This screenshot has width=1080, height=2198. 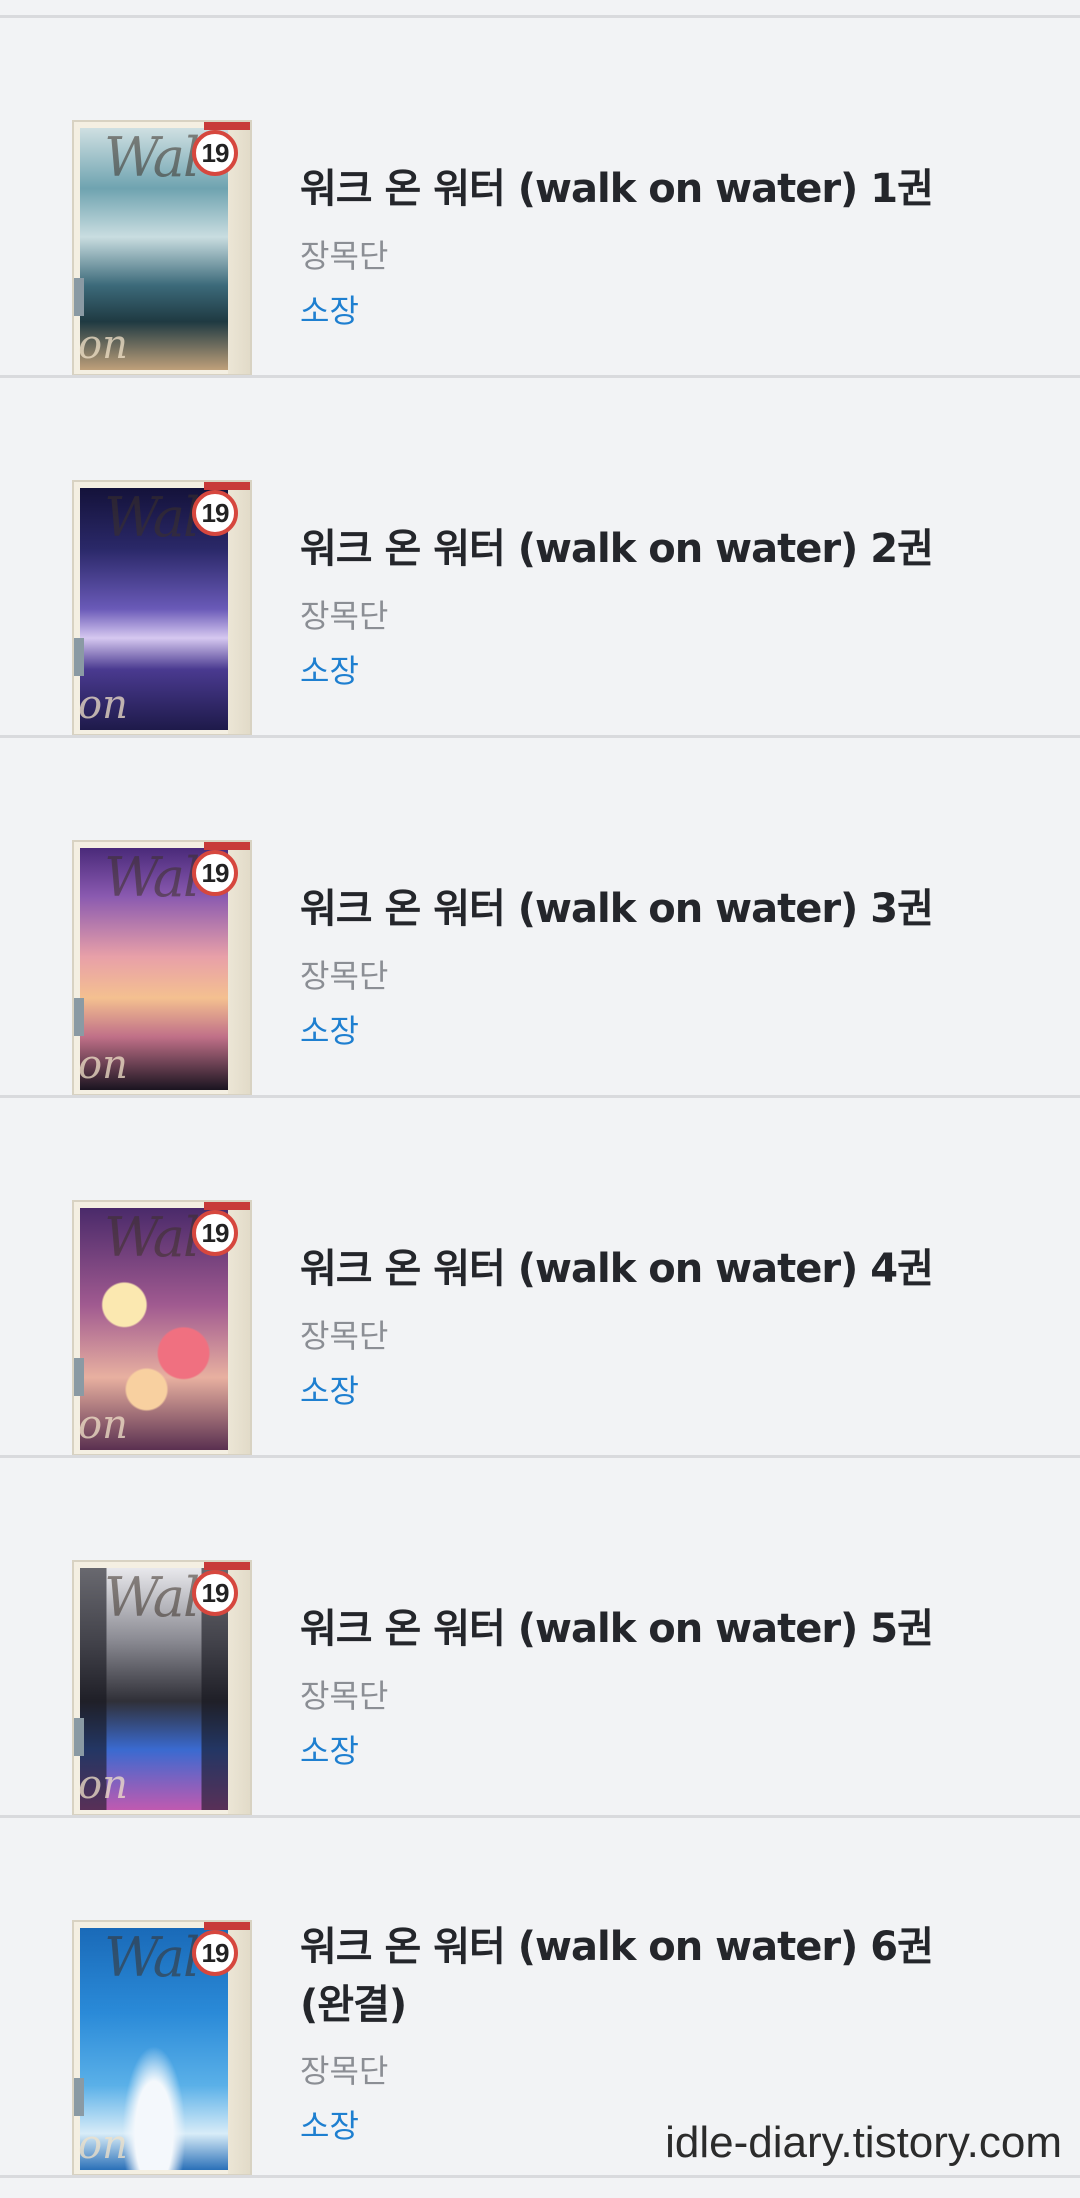 I want to click on watermark-text: idle-diary.tistory.com, so click(x=863, y=2142).